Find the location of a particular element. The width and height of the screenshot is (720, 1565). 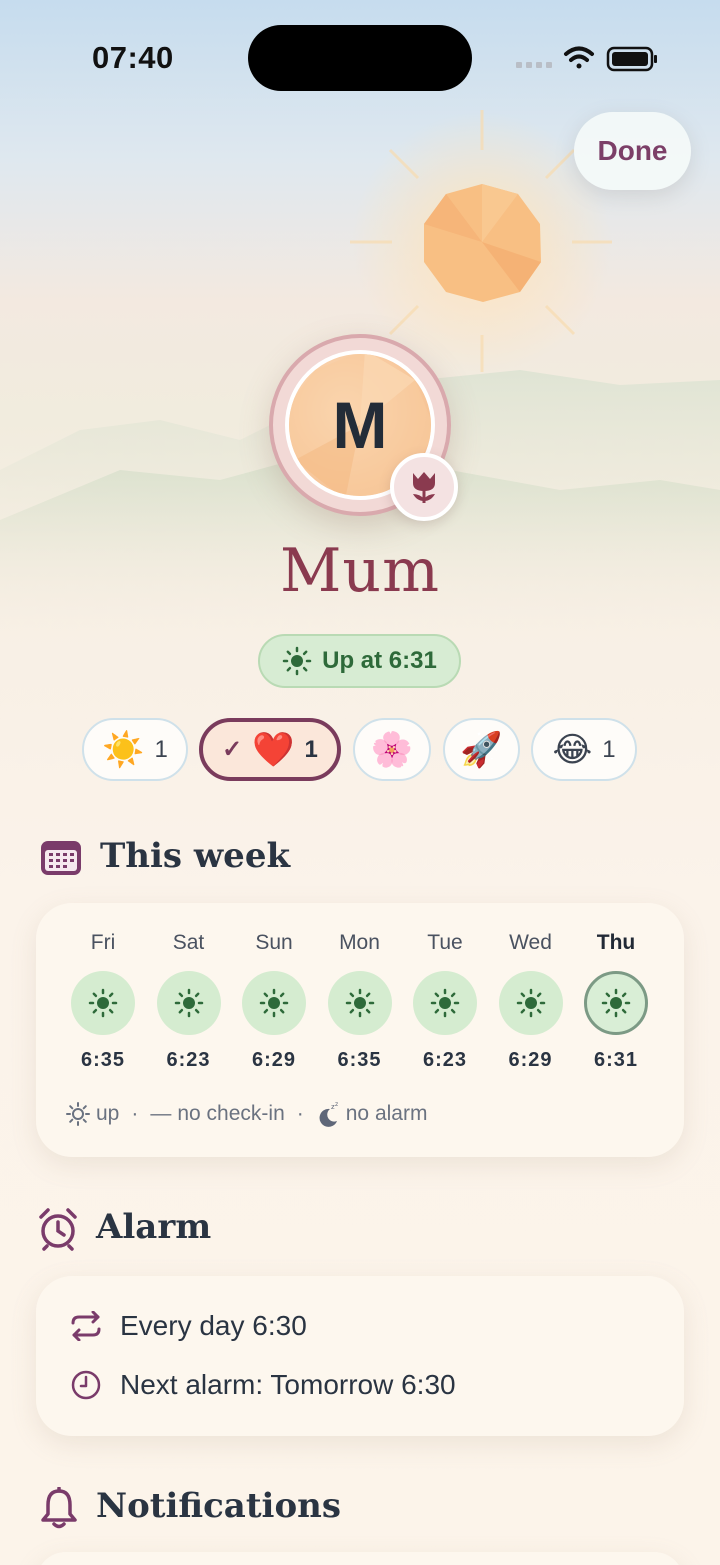

alarm-clock-icon is located at coordinates (58, 1229).